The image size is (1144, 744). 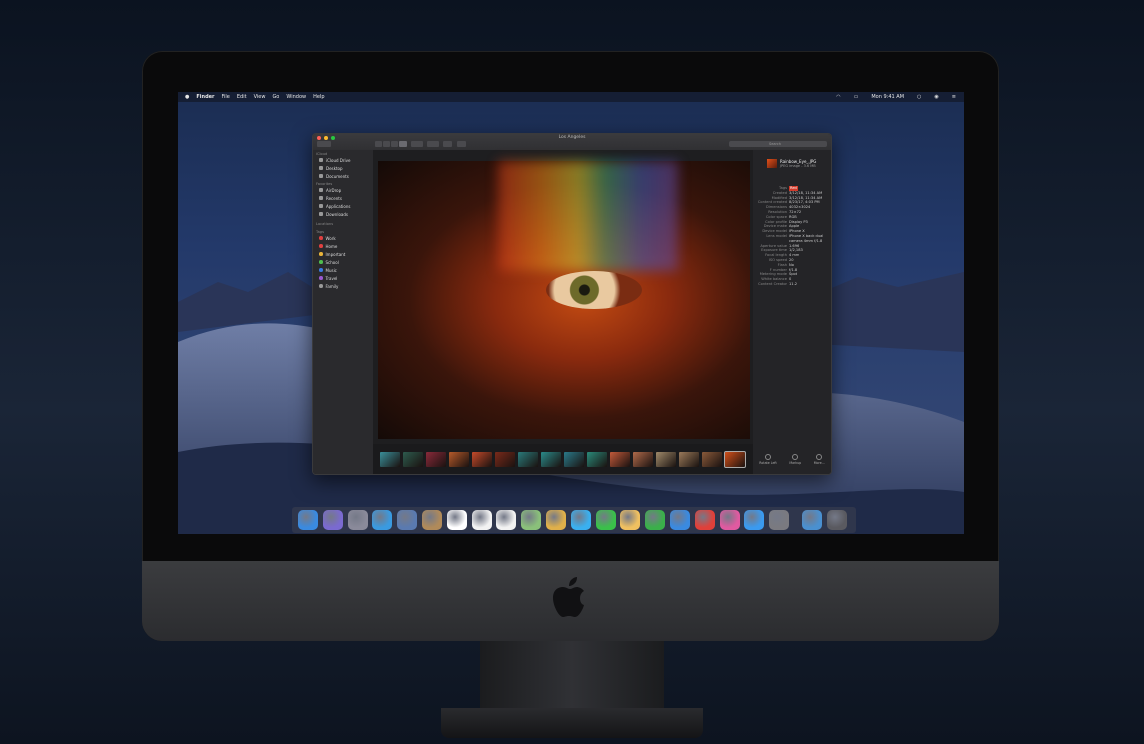 I want to click on dock, so click(x=574, y=520).